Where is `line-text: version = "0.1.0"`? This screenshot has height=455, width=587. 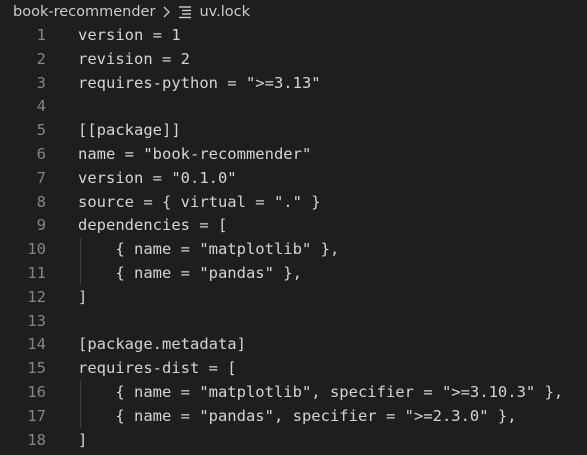 line-text: version = "0.1.0" is located at coordinates (157, 179).